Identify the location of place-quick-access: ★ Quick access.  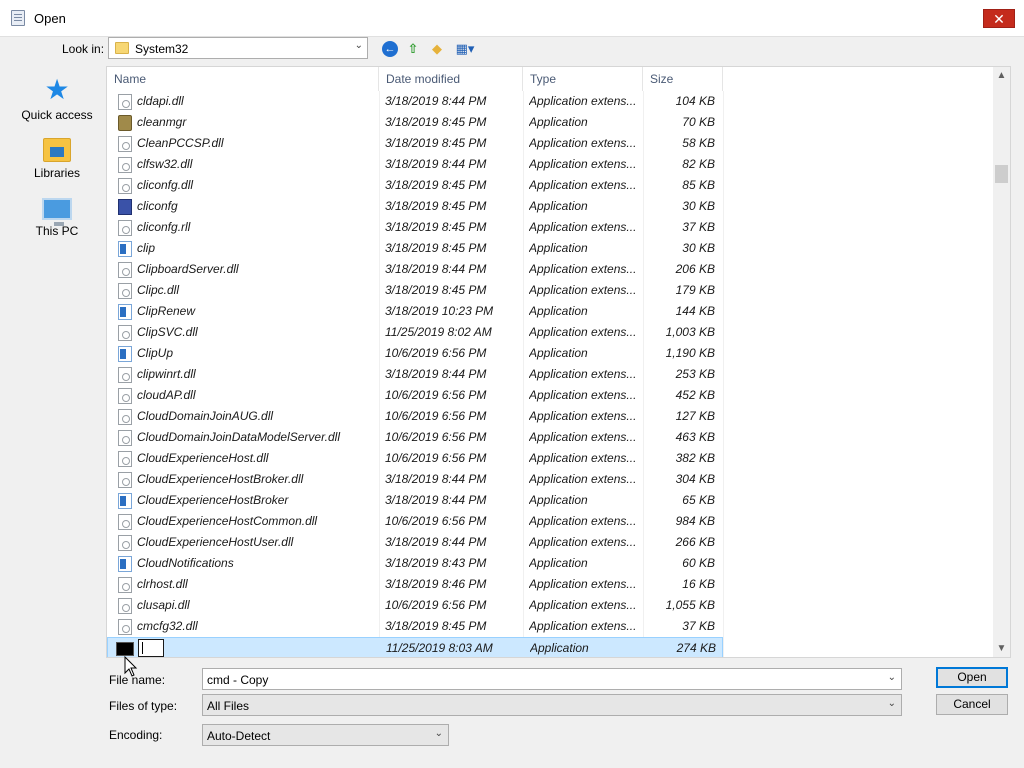
(57, 98).